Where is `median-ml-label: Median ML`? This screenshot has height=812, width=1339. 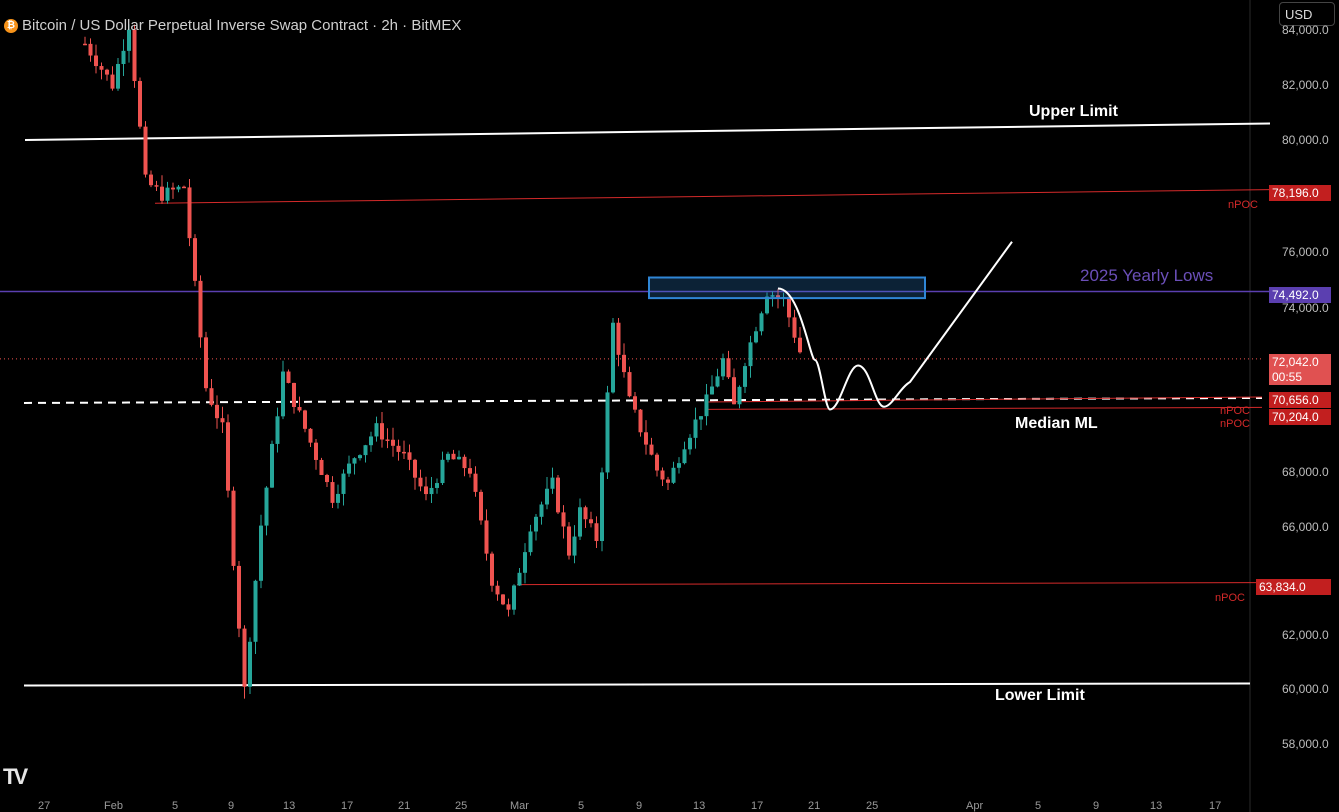 median-ml-label: Median ML is located at coordinates (1056, 423).